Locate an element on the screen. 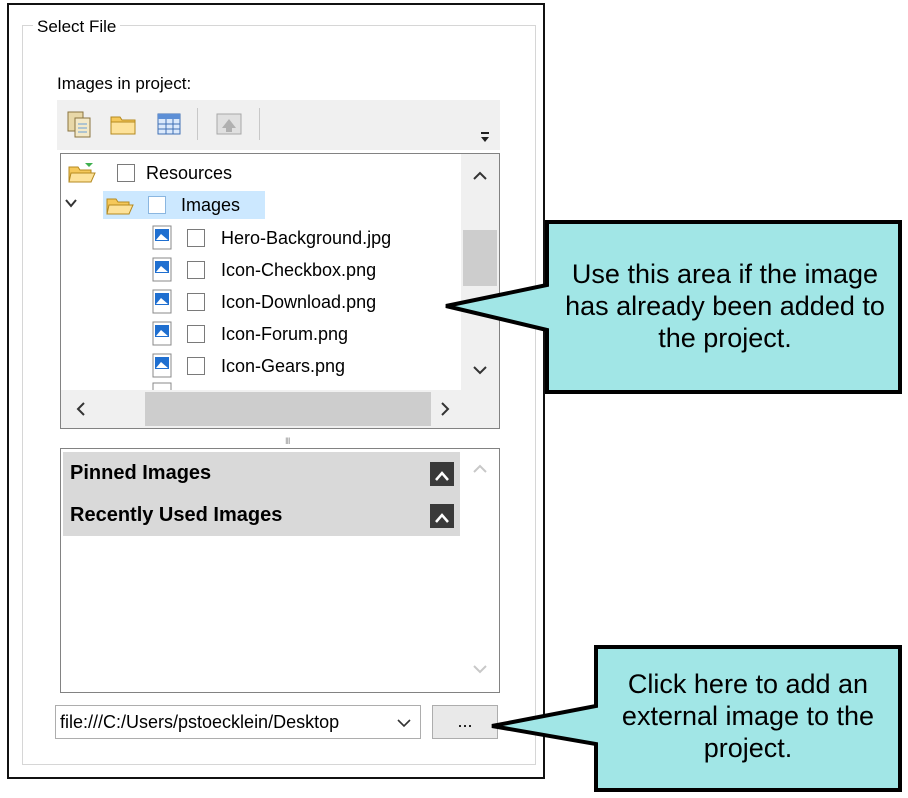 The image size is (908, 798). tree-horizontal-scrollbar is located at coordinates (280, 409).